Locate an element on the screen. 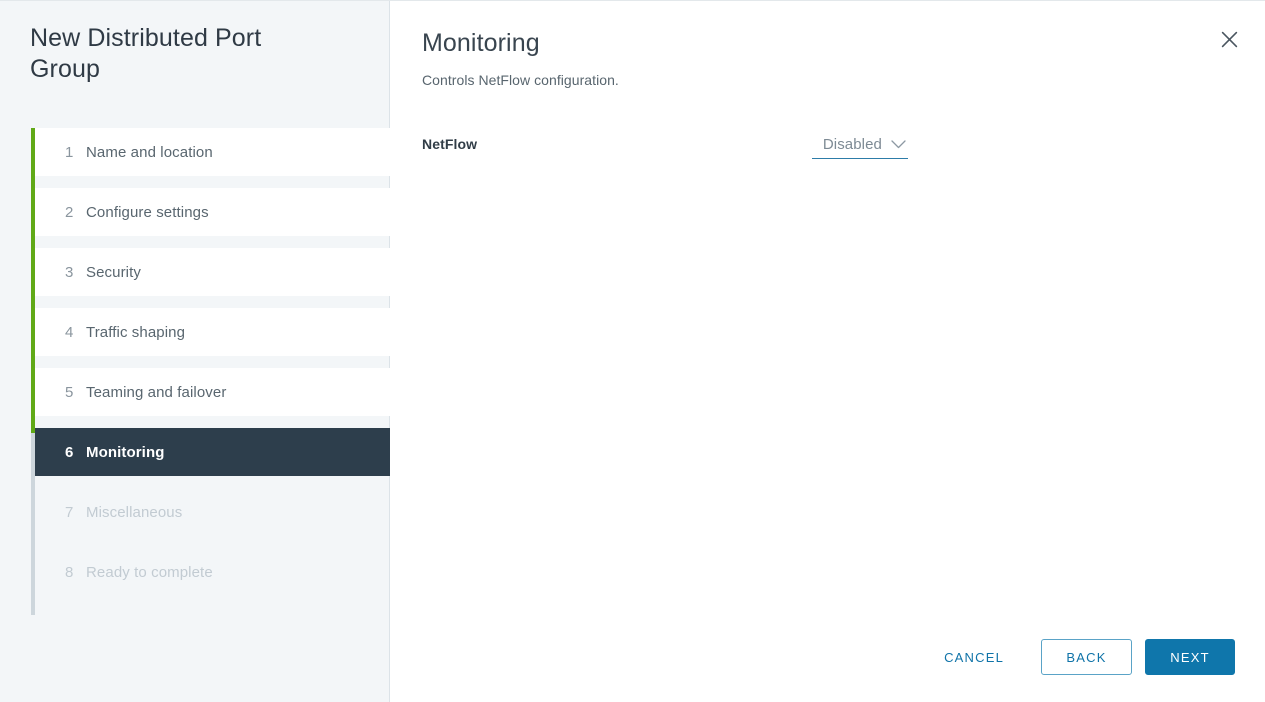 This screenshot has height=702, width=1265. wizard-footer: CANCEL BACK NEXT is located at coordinates (1080, 657).